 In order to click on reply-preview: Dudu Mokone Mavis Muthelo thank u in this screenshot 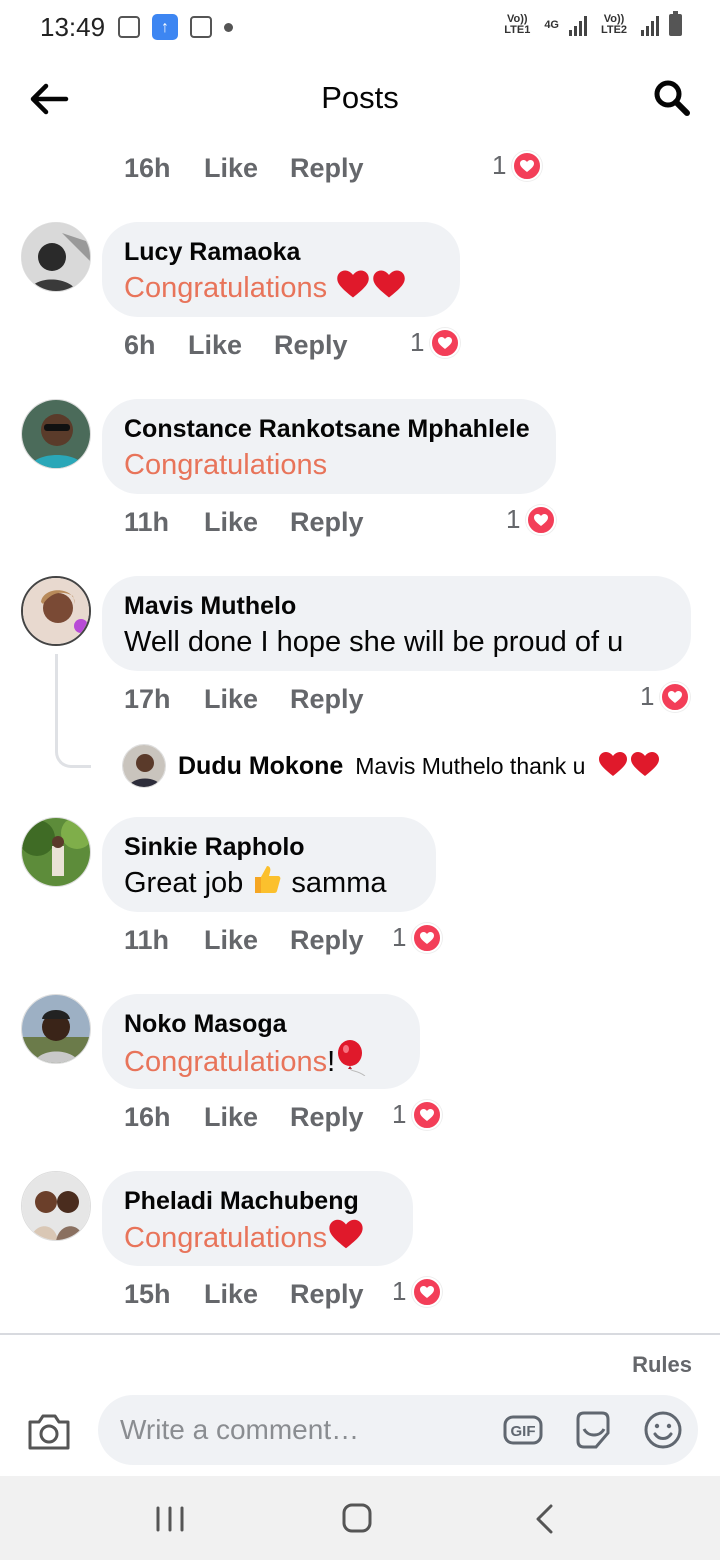, I will do `click(391, 766)`.